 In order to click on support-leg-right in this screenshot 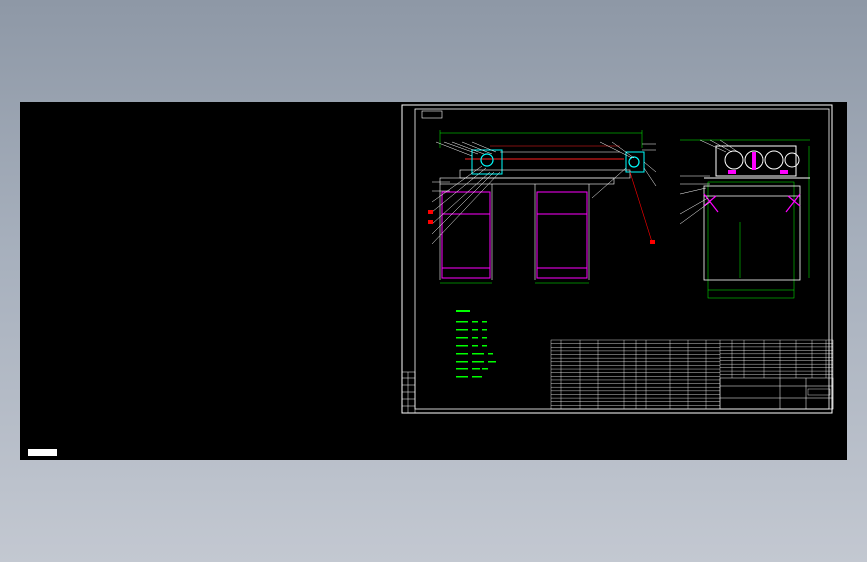, I will do `click(562, 235)`.